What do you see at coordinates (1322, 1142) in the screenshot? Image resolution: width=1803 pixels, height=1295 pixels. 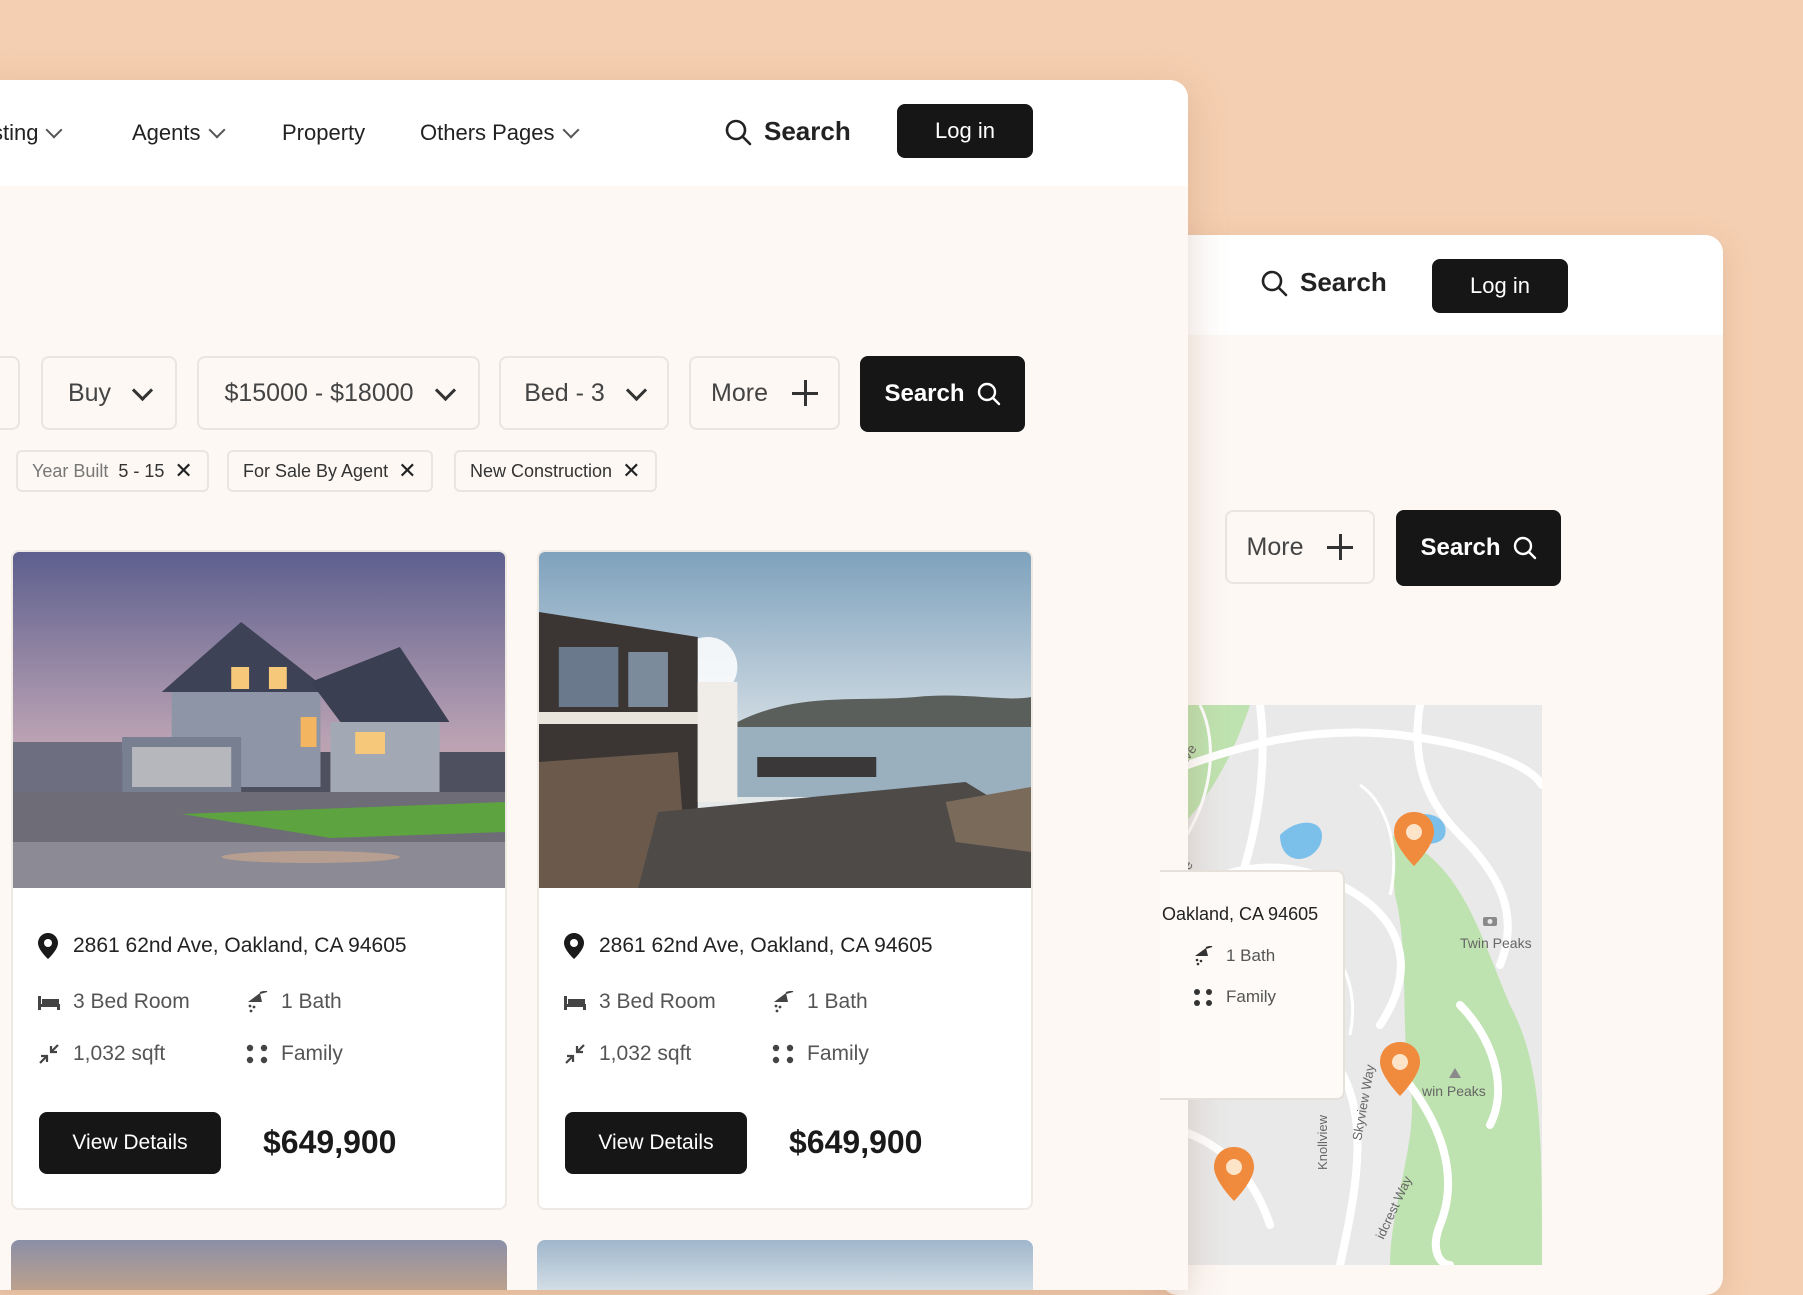 I see `map-street-label: Knollview` at bounding box center [1322, 1142].